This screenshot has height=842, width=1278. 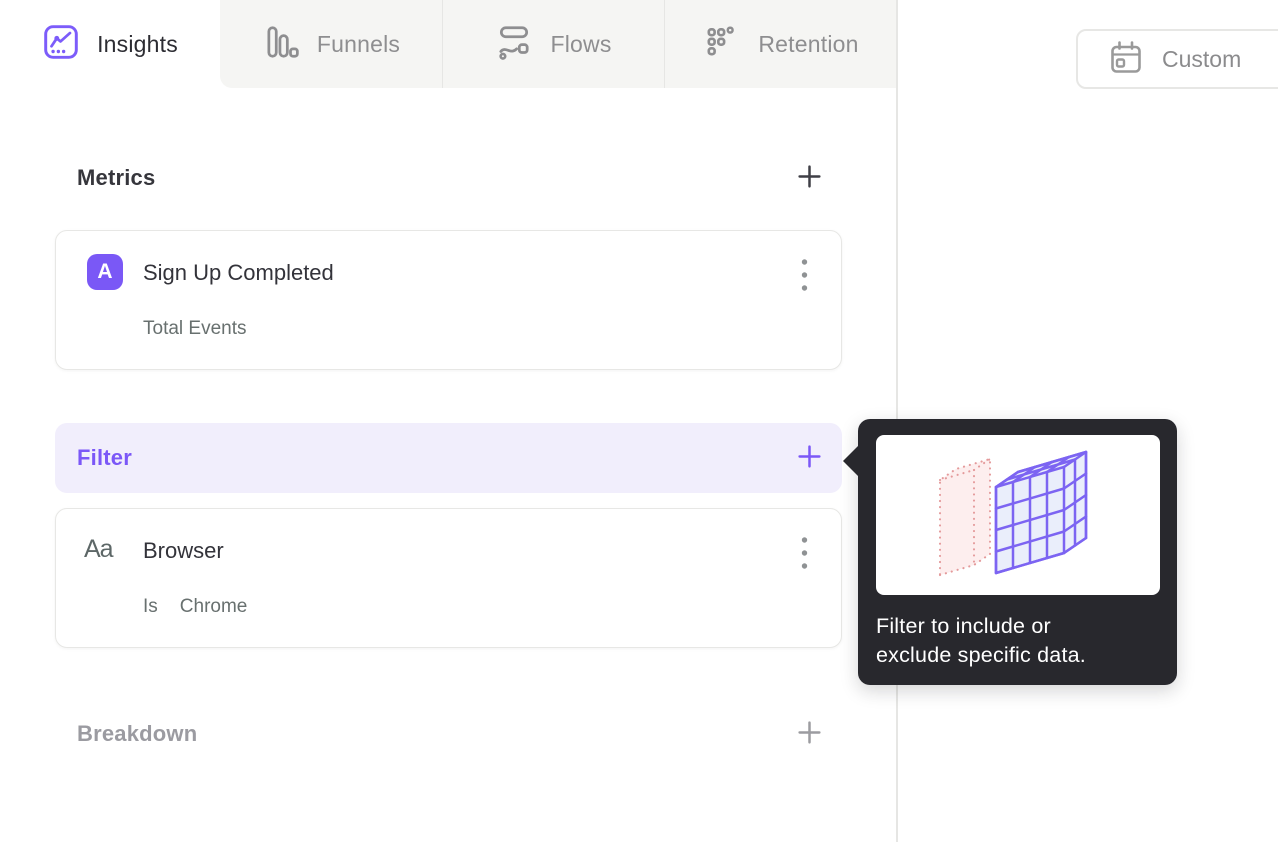 I want to click on metrics-section-header: Metrics, so click(x=448, y=178).